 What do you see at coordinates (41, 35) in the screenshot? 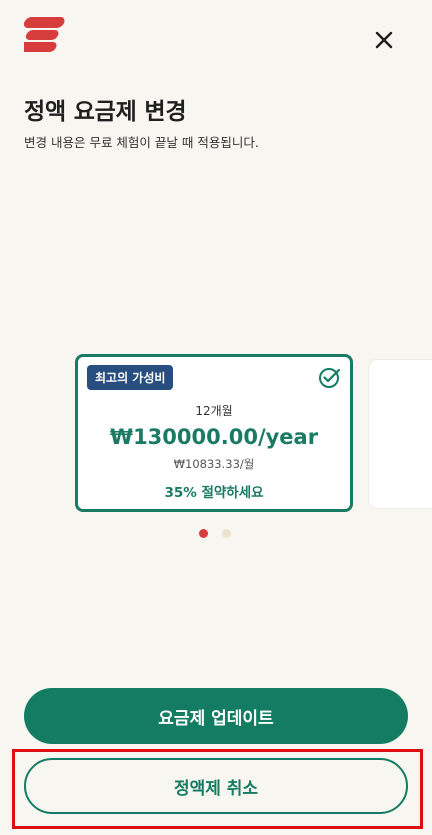
I see `expressvpn-logo-icon` at bounding box center [41, 35].